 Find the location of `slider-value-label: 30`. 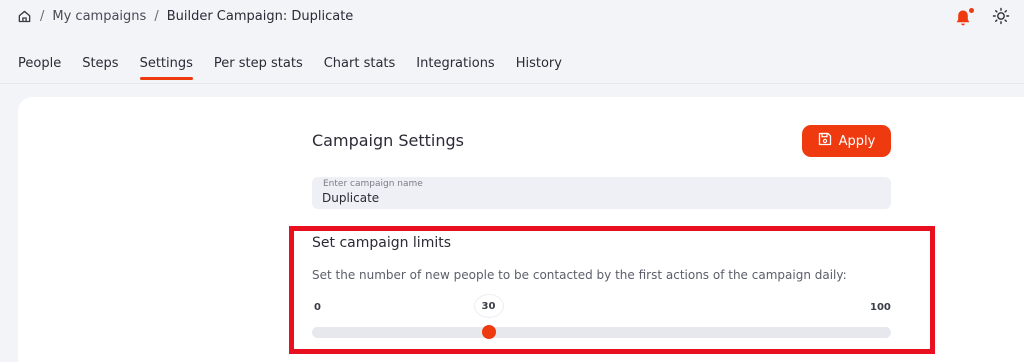

slider-value-label: 30 is located at coordinates (488, 306).